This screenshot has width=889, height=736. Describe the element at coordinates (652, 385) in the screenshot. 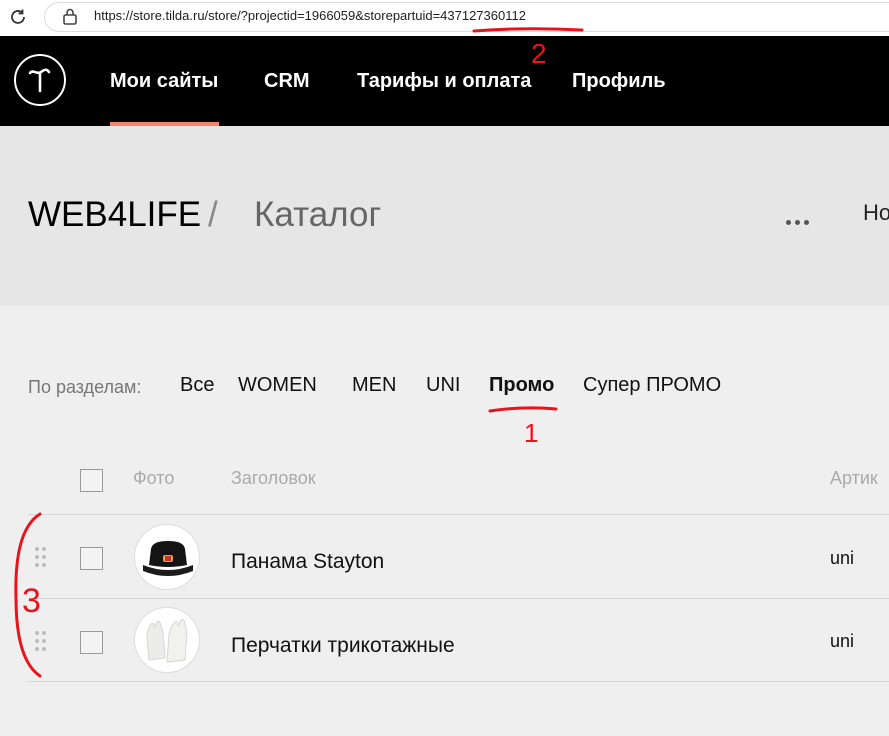

I see `filter-super-promo: Супер ПРОМО` at that location.